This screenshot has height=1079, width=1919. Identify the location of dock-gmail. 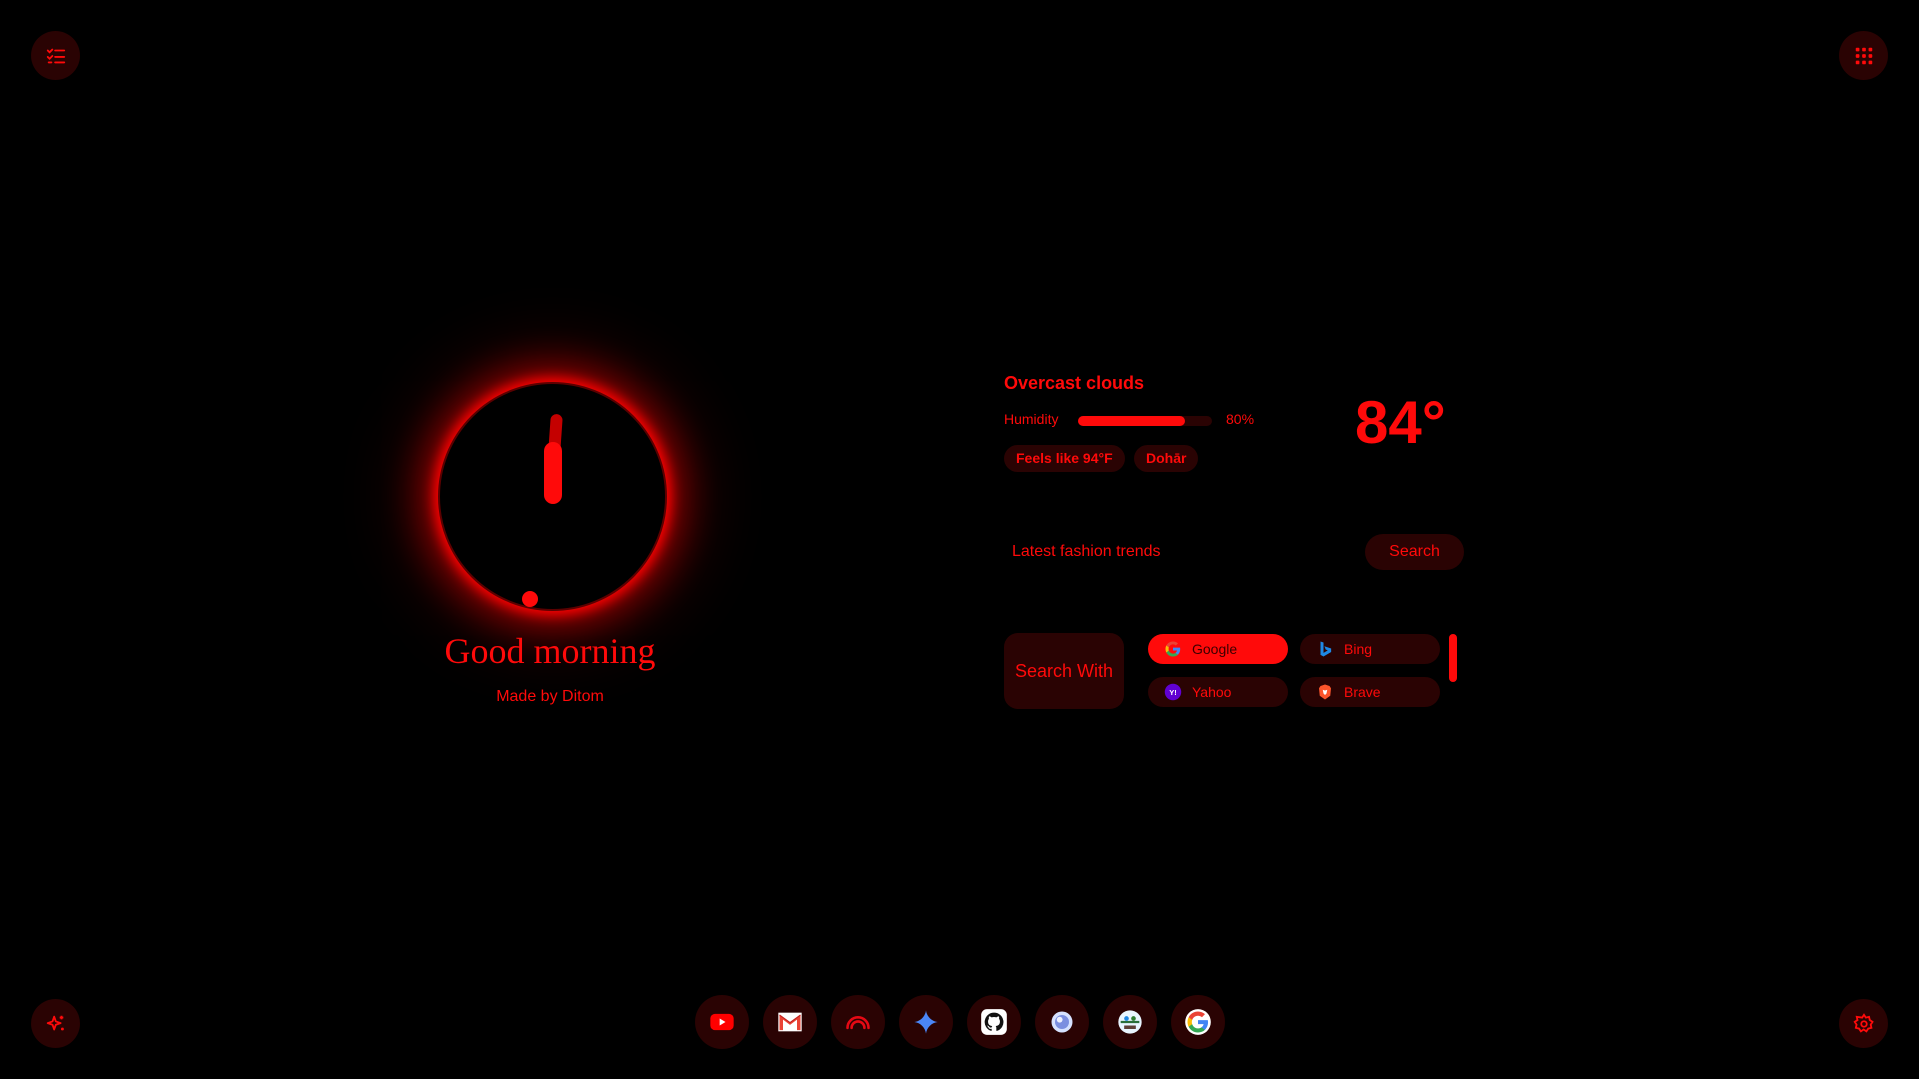
(790, 1022).